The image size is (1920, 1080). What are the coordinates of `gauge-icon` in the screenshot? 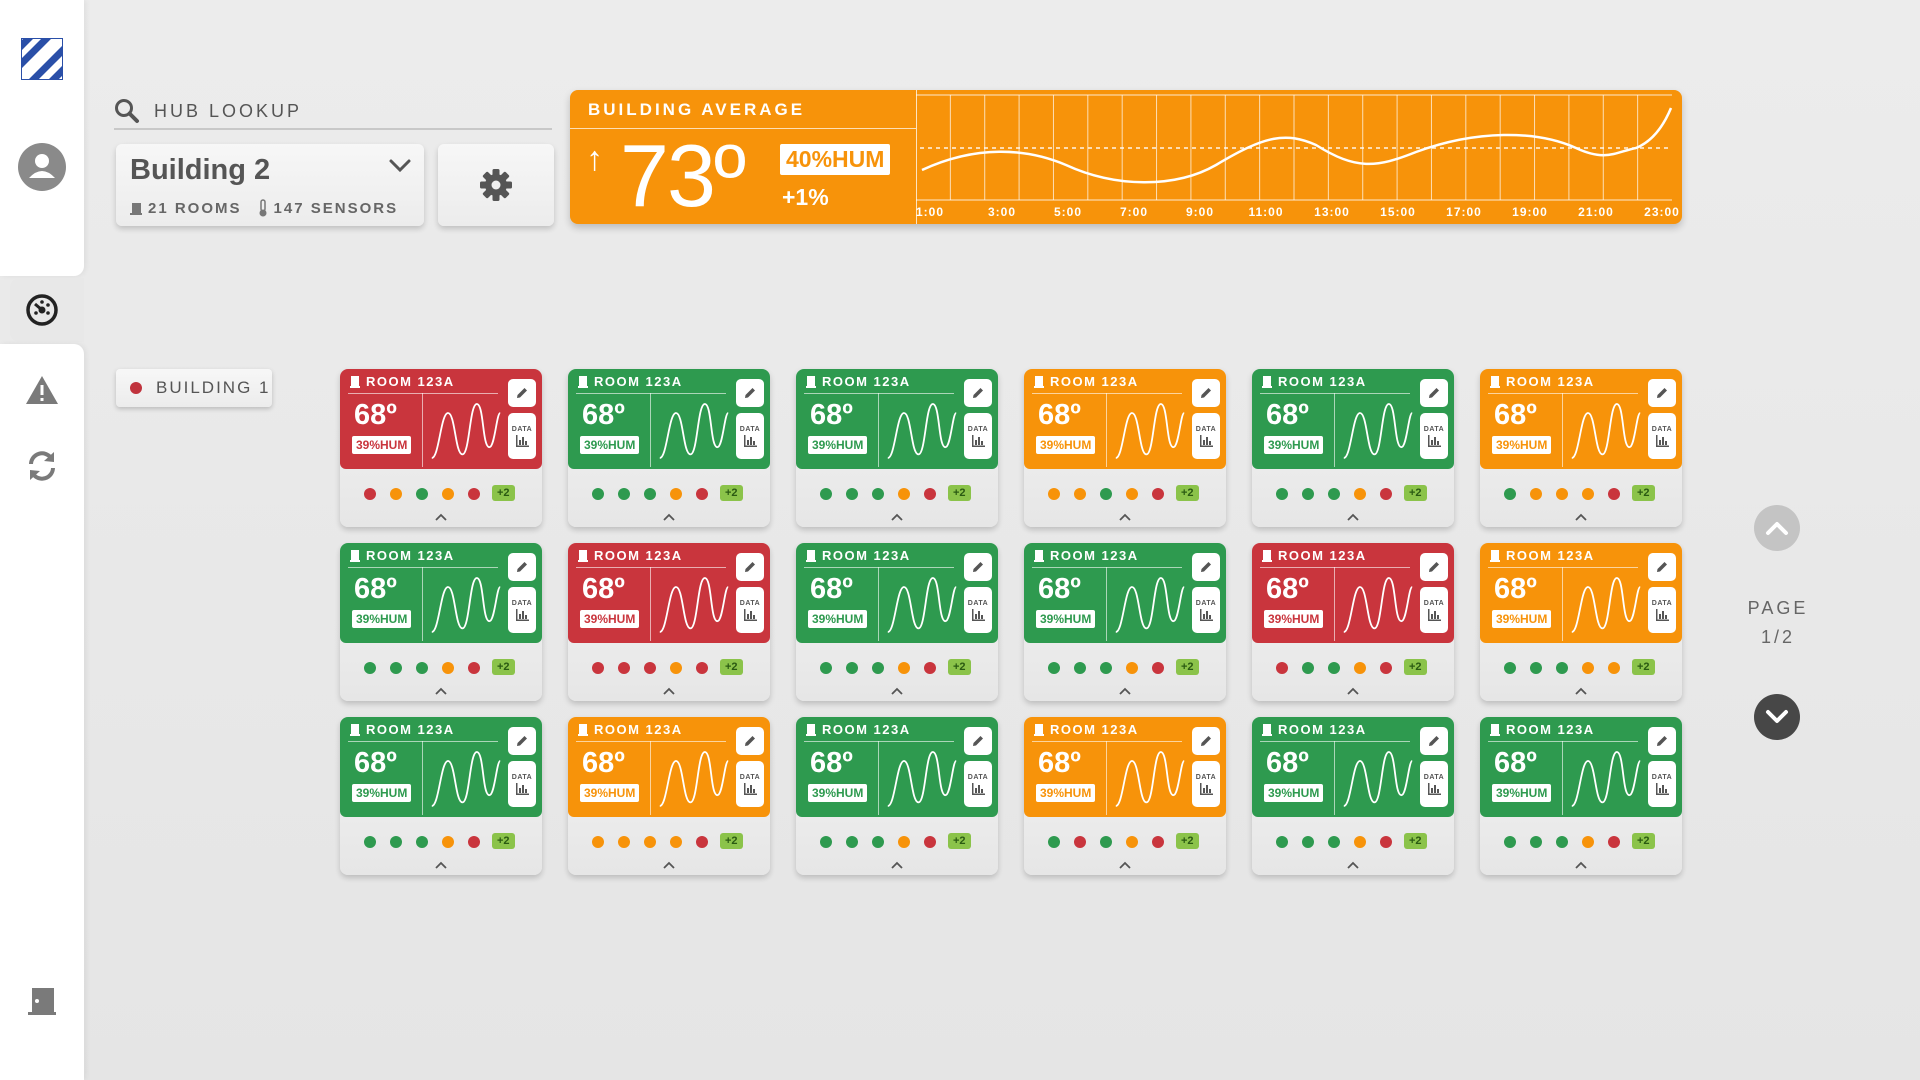 It's located at (42, 310).